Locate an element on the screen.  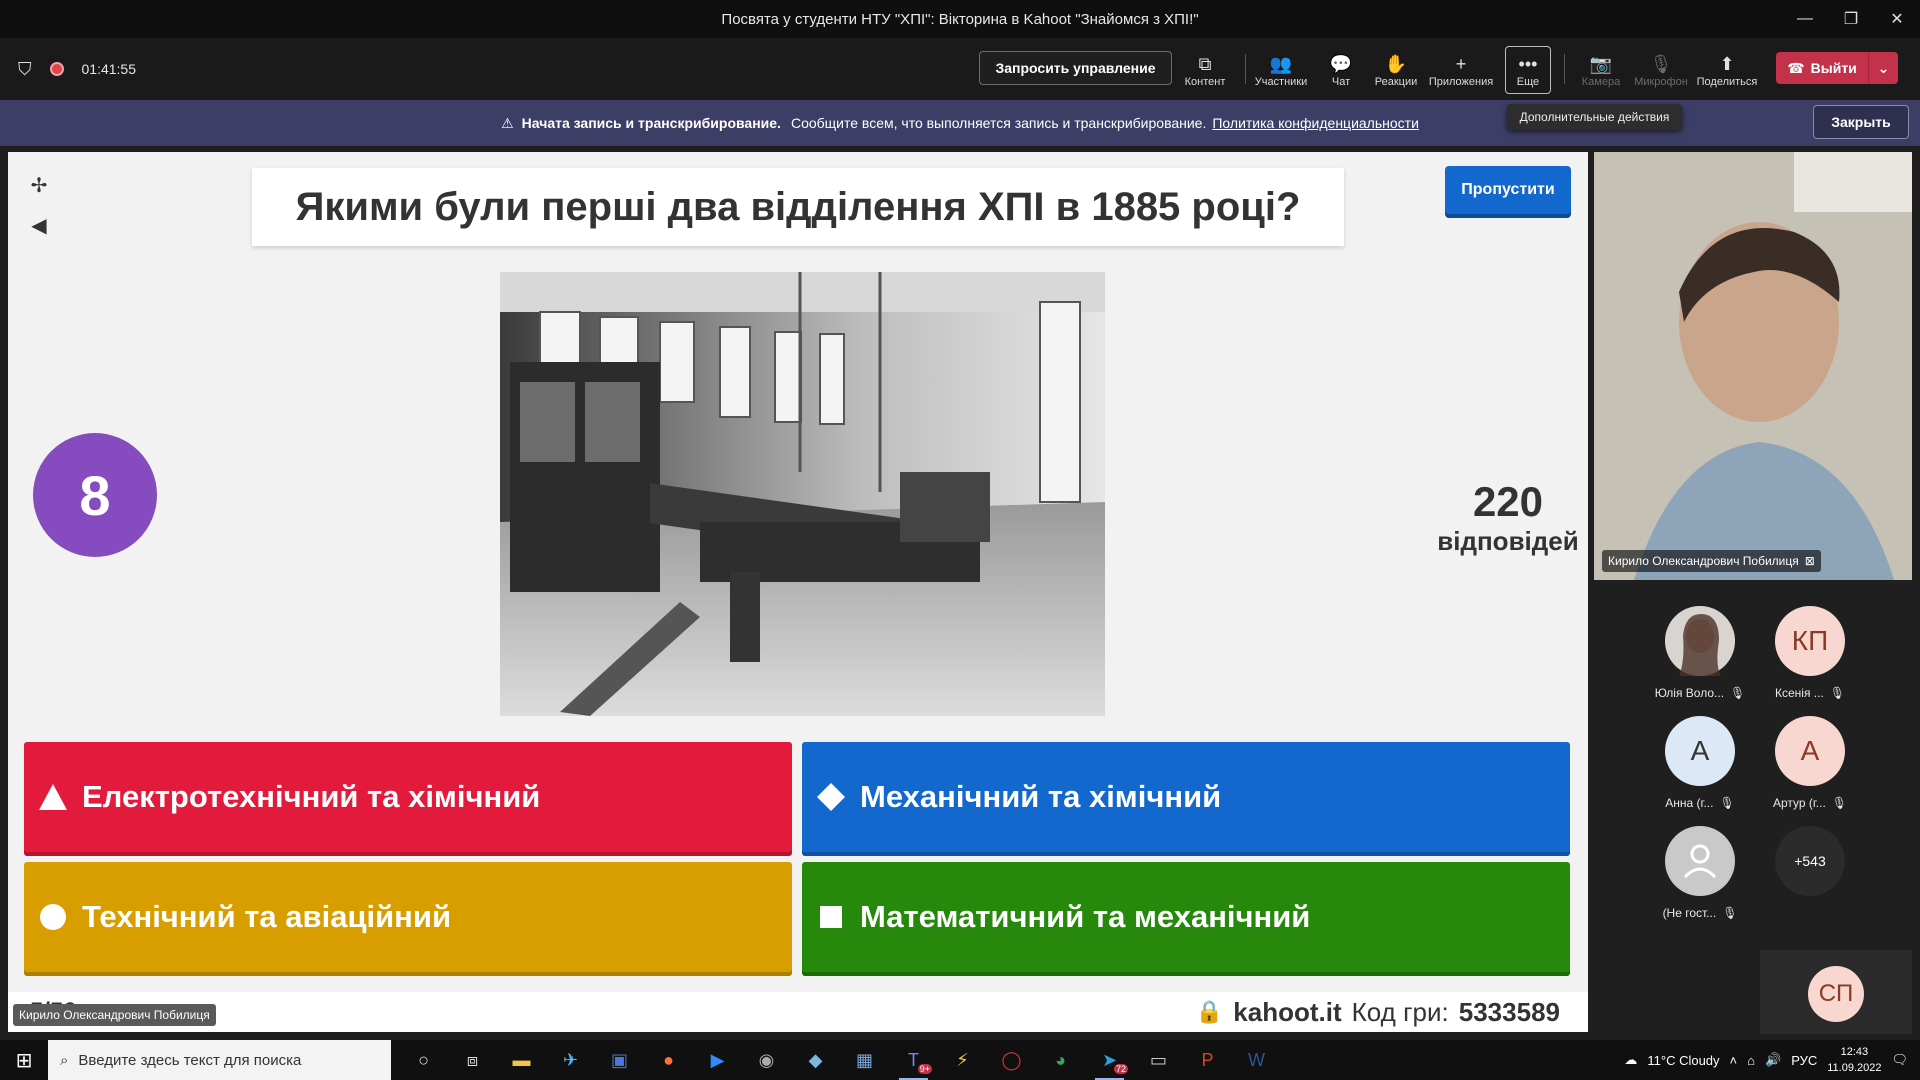
meeting-timer: 01:41:55 is located at coordinates (109, 69).